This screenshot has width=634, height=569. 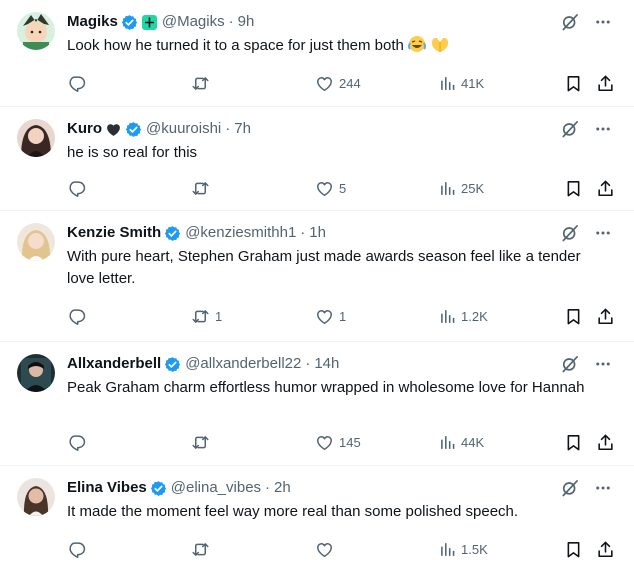 What do you see at coordinates (107, 488) in the screenshot?
I see `display-name: Elina Vibes` at bounding box center [107, 488].